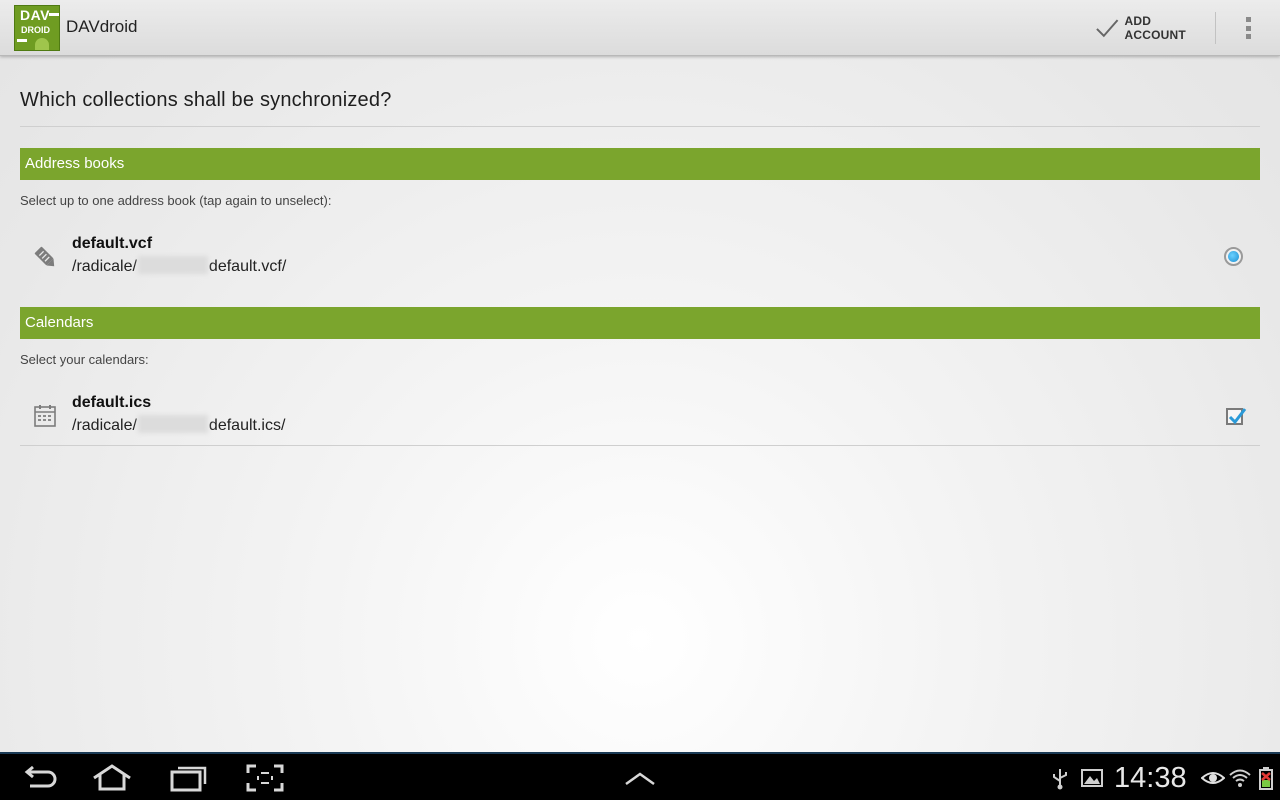  I want to click on address-book-path-prefix: /radicale/, so click(104, 266).